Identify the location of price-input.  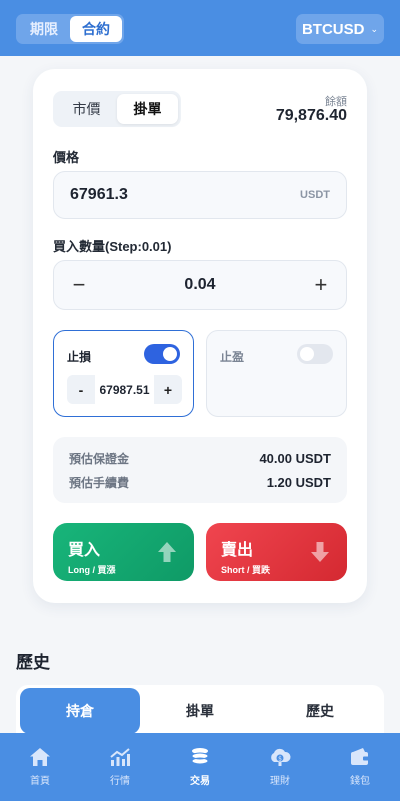
(185, 195).